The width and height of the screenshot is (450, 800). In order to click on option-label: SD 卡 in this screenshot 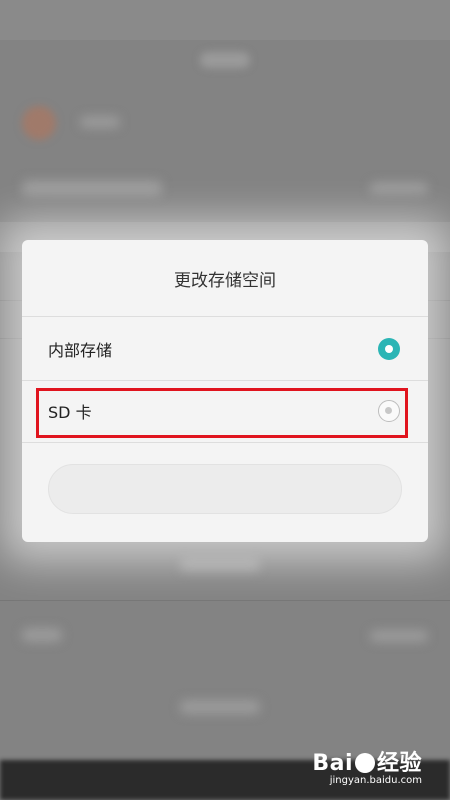, I will do `click(70, 412)`.